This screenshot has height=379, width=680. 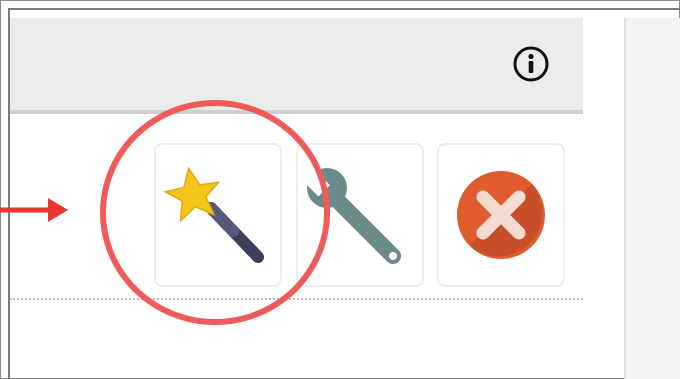 I want to click on delete-button, so click(x=501, y=215).